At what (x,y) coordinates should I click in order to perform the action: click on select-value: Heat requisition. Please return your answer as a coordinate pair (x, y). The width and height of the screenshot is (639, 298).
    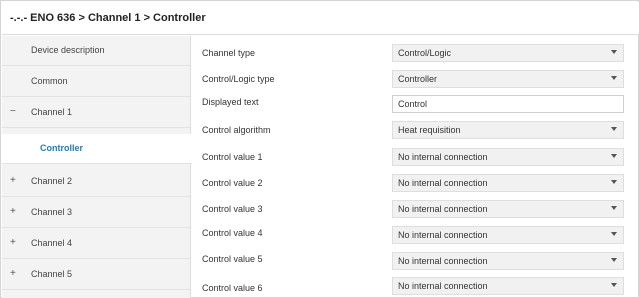
    Looking at the image, I should click on (429, 130).